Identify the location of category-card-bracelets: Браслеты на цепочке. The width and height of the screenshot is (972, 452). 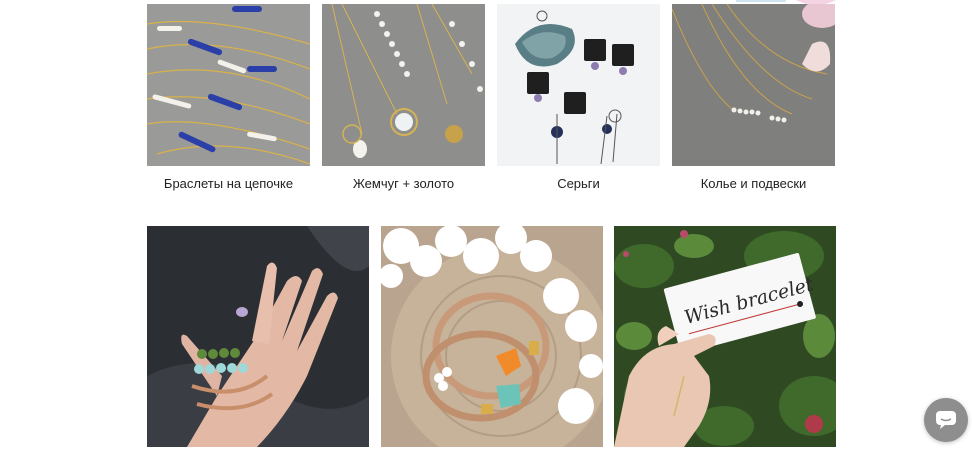
(228, 97).